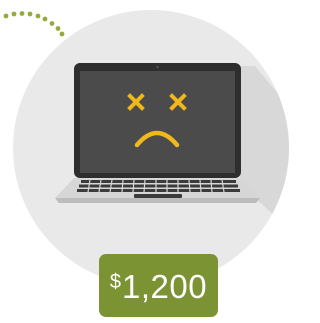 The width and height of the screenshot is (320, 323). I want to click on price-currency: $, so click(115, 282).